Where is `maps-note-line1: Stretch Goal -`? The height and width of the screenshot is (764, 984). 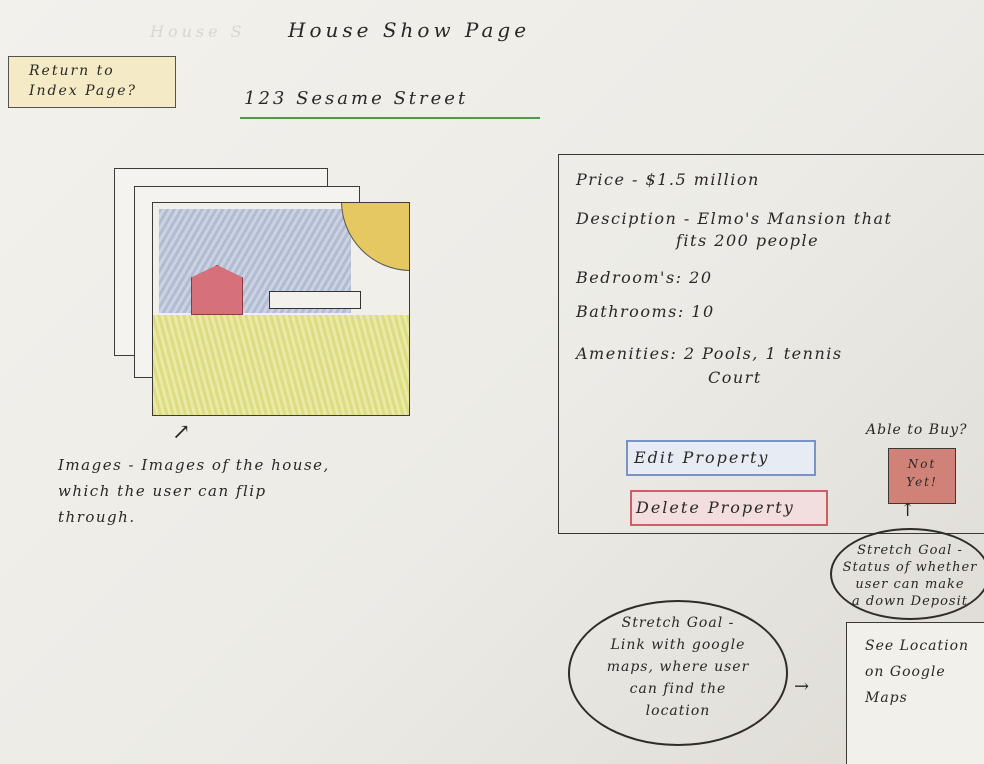 maps-note-line1: Stretch Goal - is located at coordinates (678, 623).